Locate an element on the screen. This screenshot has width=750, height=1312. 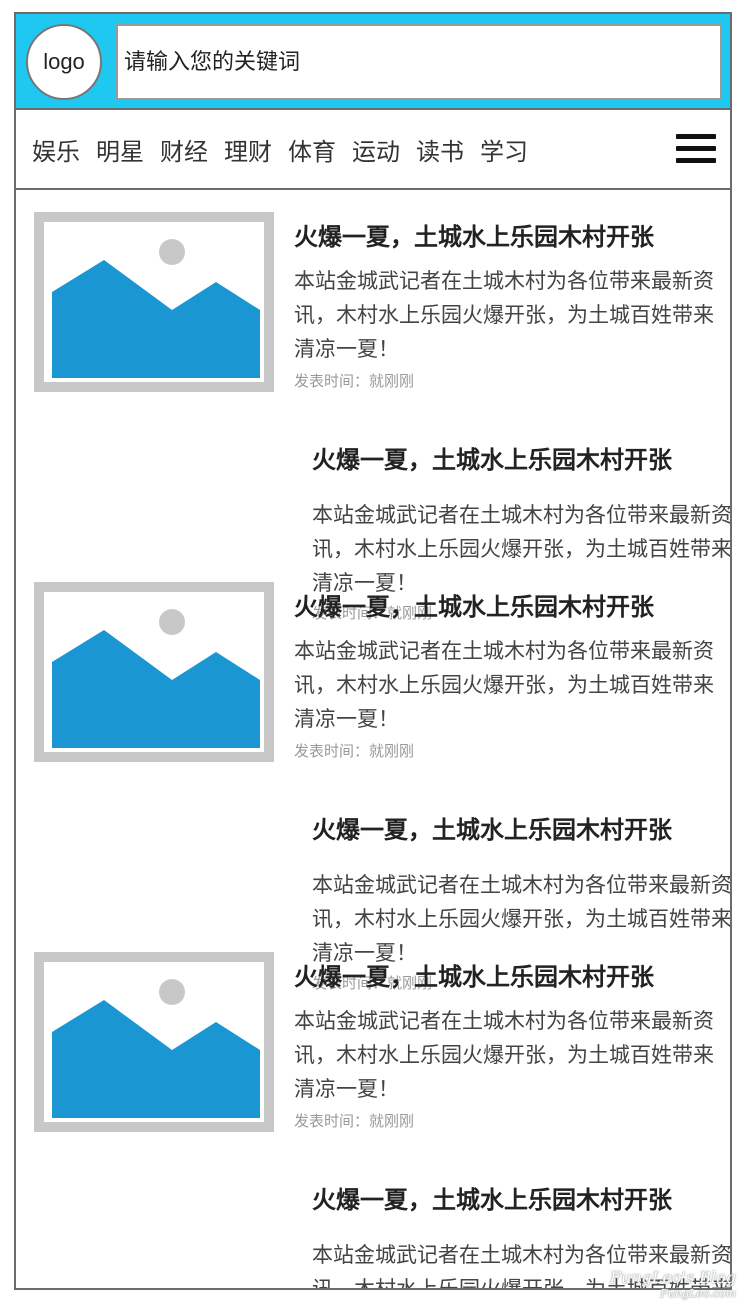
nav-item-sports: 体育 is located at coordinates (312, 149).